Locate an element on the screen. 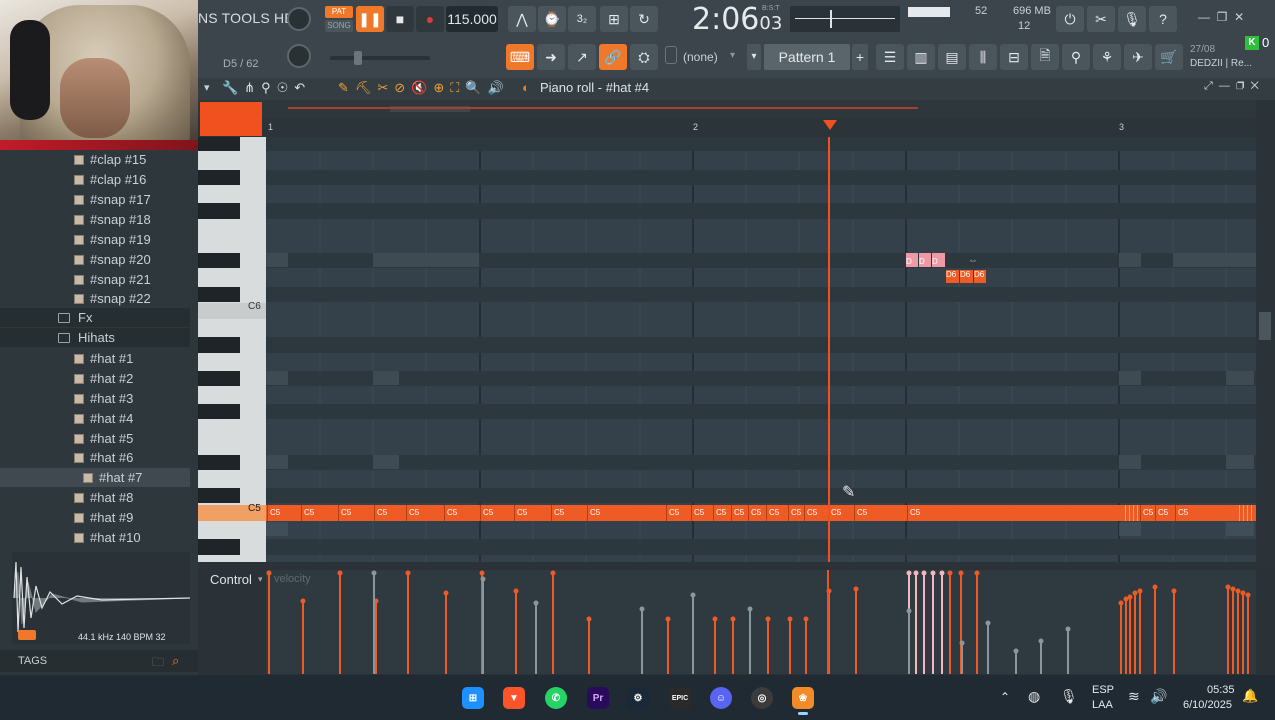  clock-date: 6/10/2025 is located at coordinates (1207, 705).